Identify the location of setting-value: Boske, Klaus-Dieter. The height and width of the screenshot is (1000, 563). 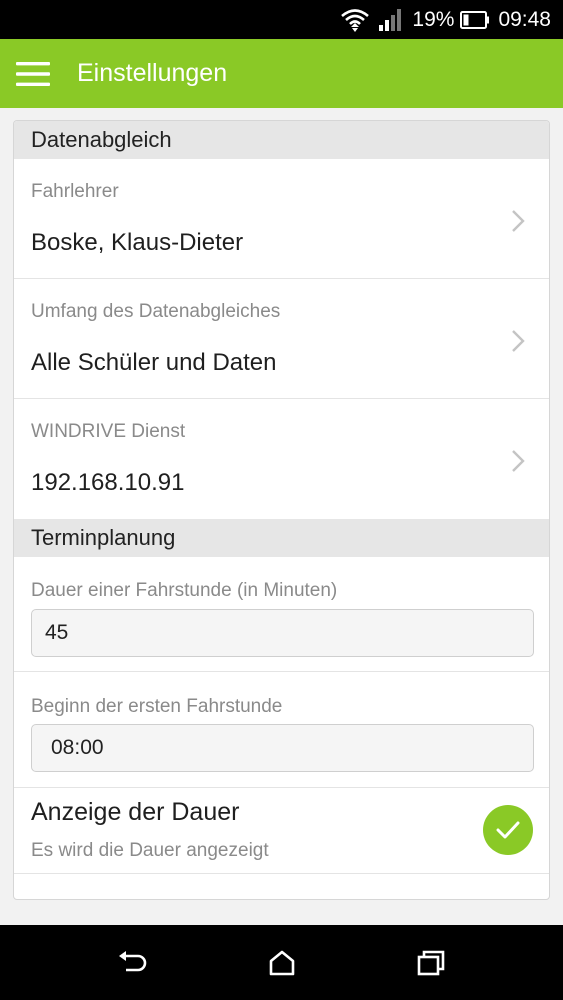
(137, 242).